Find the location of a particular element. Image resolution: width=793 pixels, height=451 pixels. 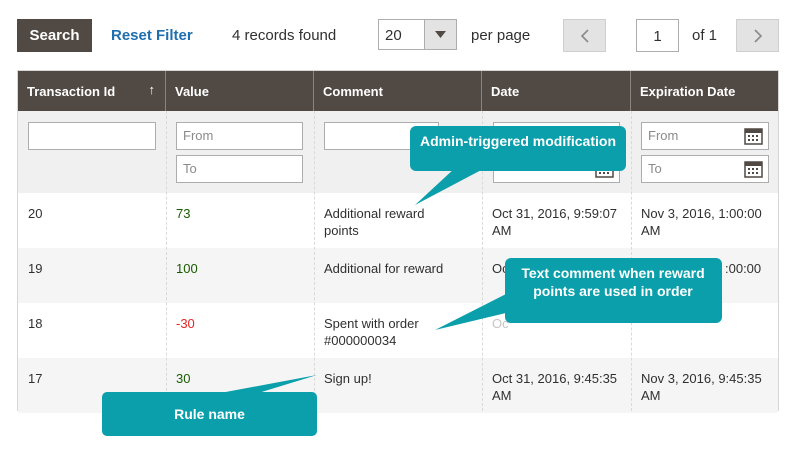

comment-callout-pointer is located at coordinates (472, 311).